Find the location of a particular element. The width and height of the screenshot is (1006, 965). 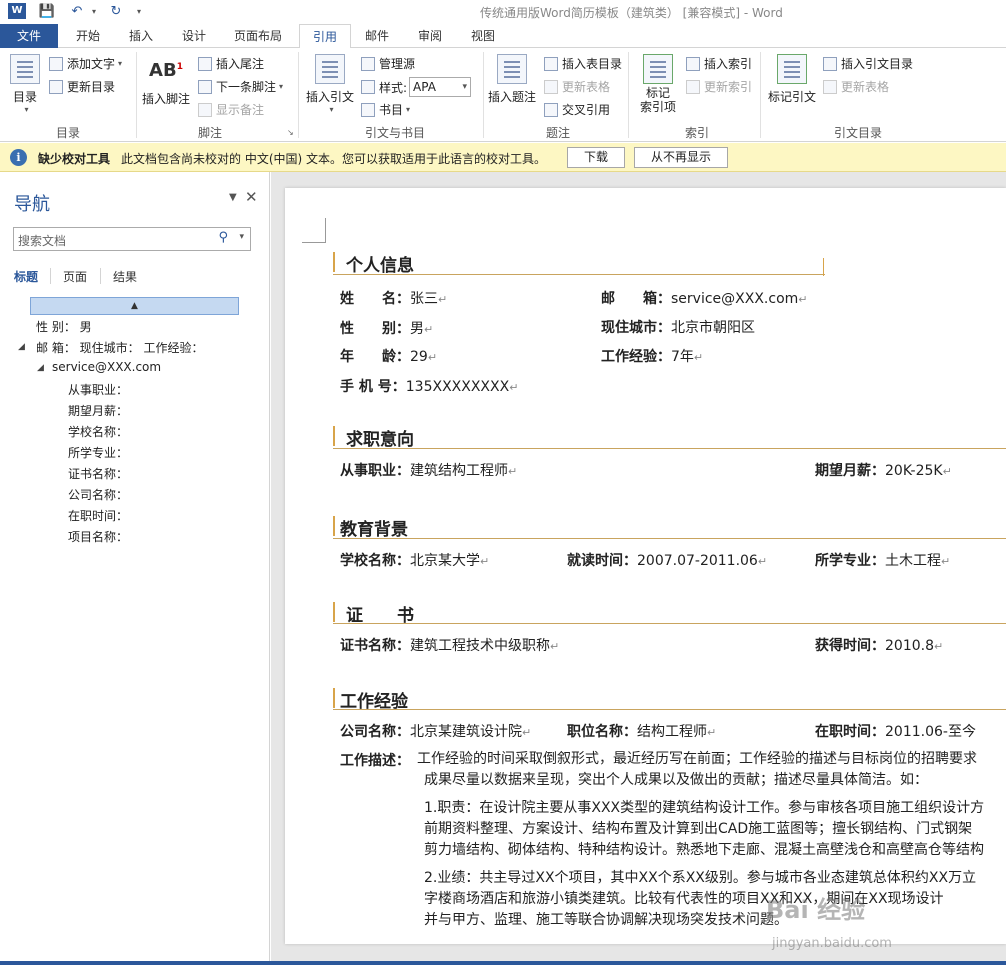

field-salary: 期望月薪：20K-25K↵ is located at coordinates (883, 471).